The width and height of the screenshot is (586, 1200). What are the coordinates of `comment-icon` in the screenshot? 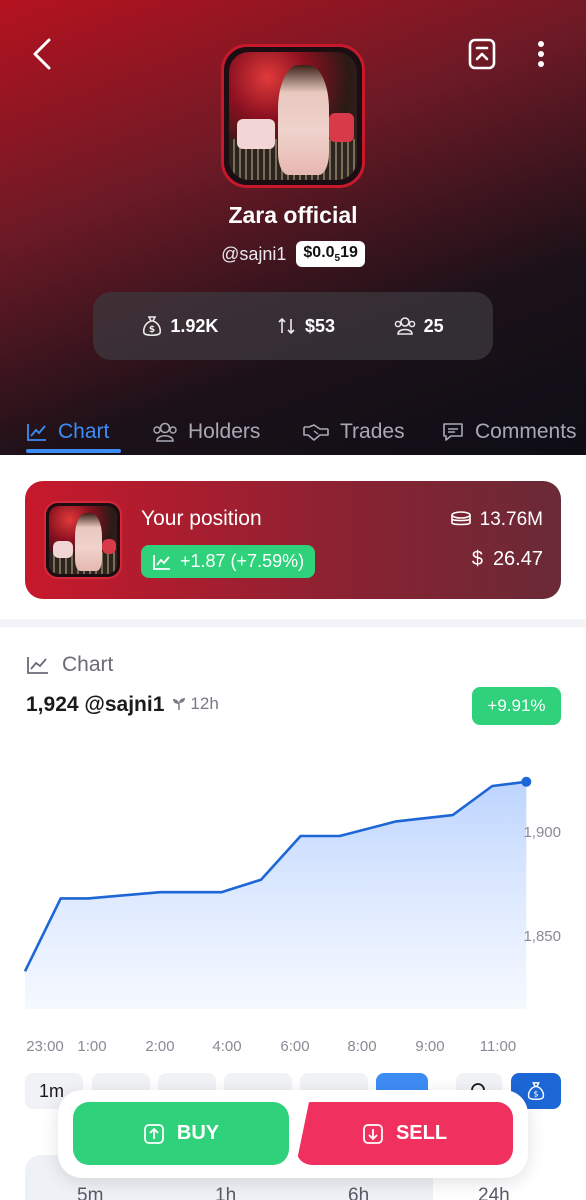 It's located at (453, 431).